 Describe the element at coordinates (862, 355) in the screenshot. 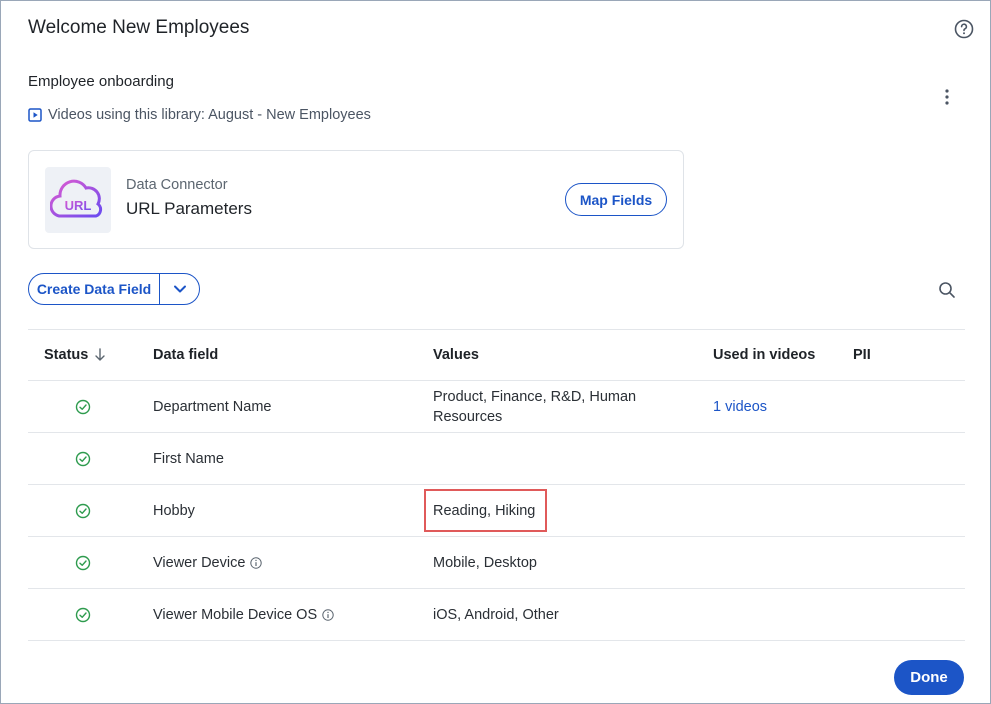

I see `pii-column-header: PII` at that location.